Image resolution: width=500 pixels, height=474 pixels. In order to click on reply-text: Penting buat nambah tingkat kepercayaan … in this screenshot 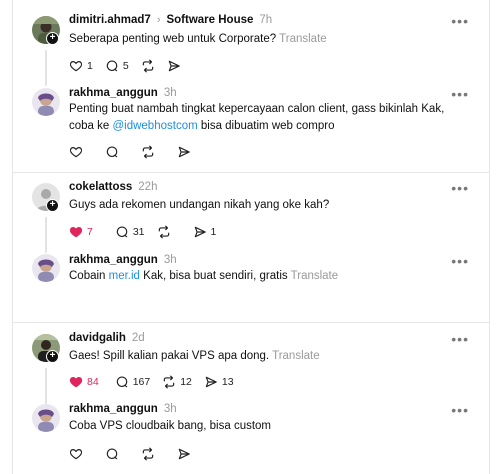, I will do `click(269, 118)`.